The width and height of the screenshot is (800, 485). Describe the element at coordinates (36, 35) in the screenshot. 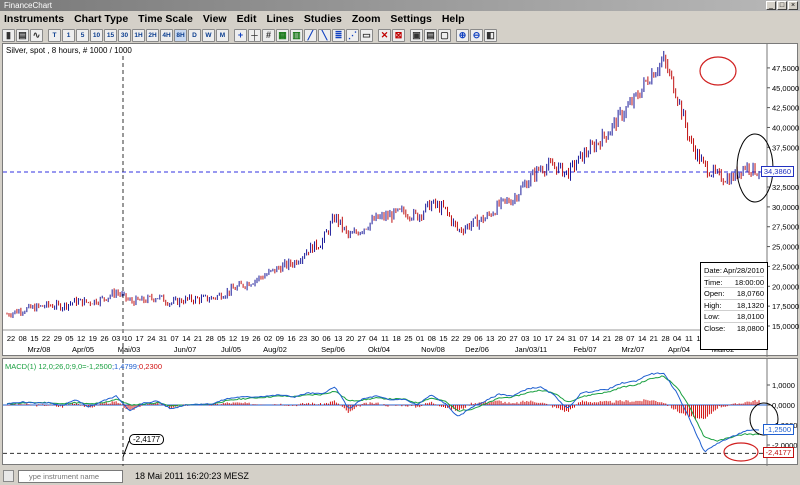

I see `line-chart-icon: ∿` at that location.